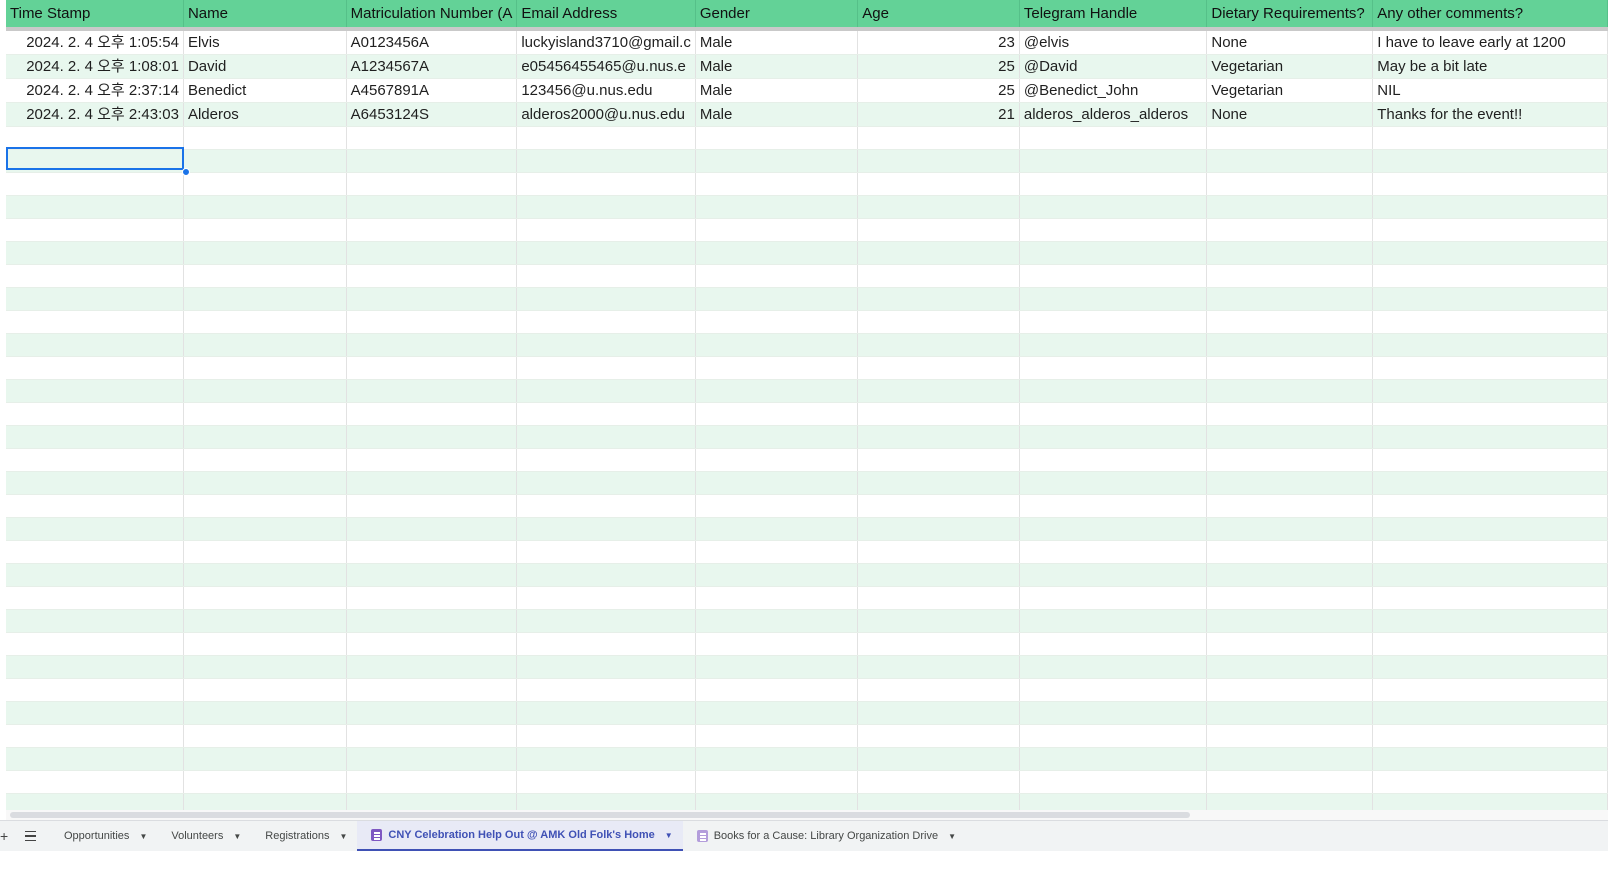 This screenshot has width=1608, height=871. I want to click on column-header-cell: Email Address, so click(606, 15).